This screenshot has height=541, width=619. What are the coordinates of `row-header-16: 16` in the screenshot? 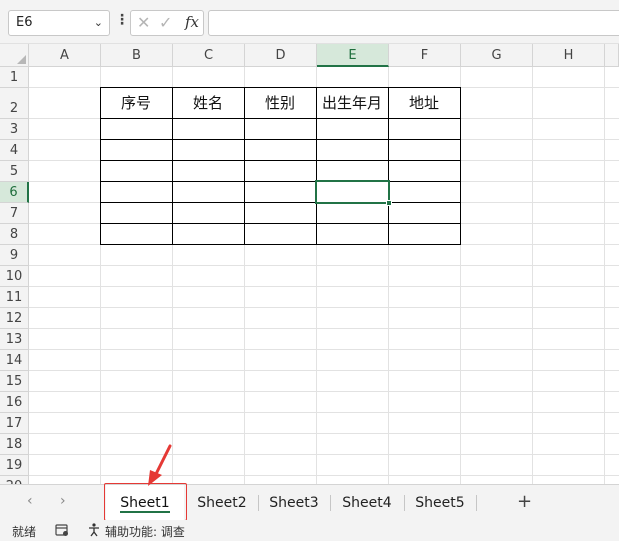 It's located at (14, 402).